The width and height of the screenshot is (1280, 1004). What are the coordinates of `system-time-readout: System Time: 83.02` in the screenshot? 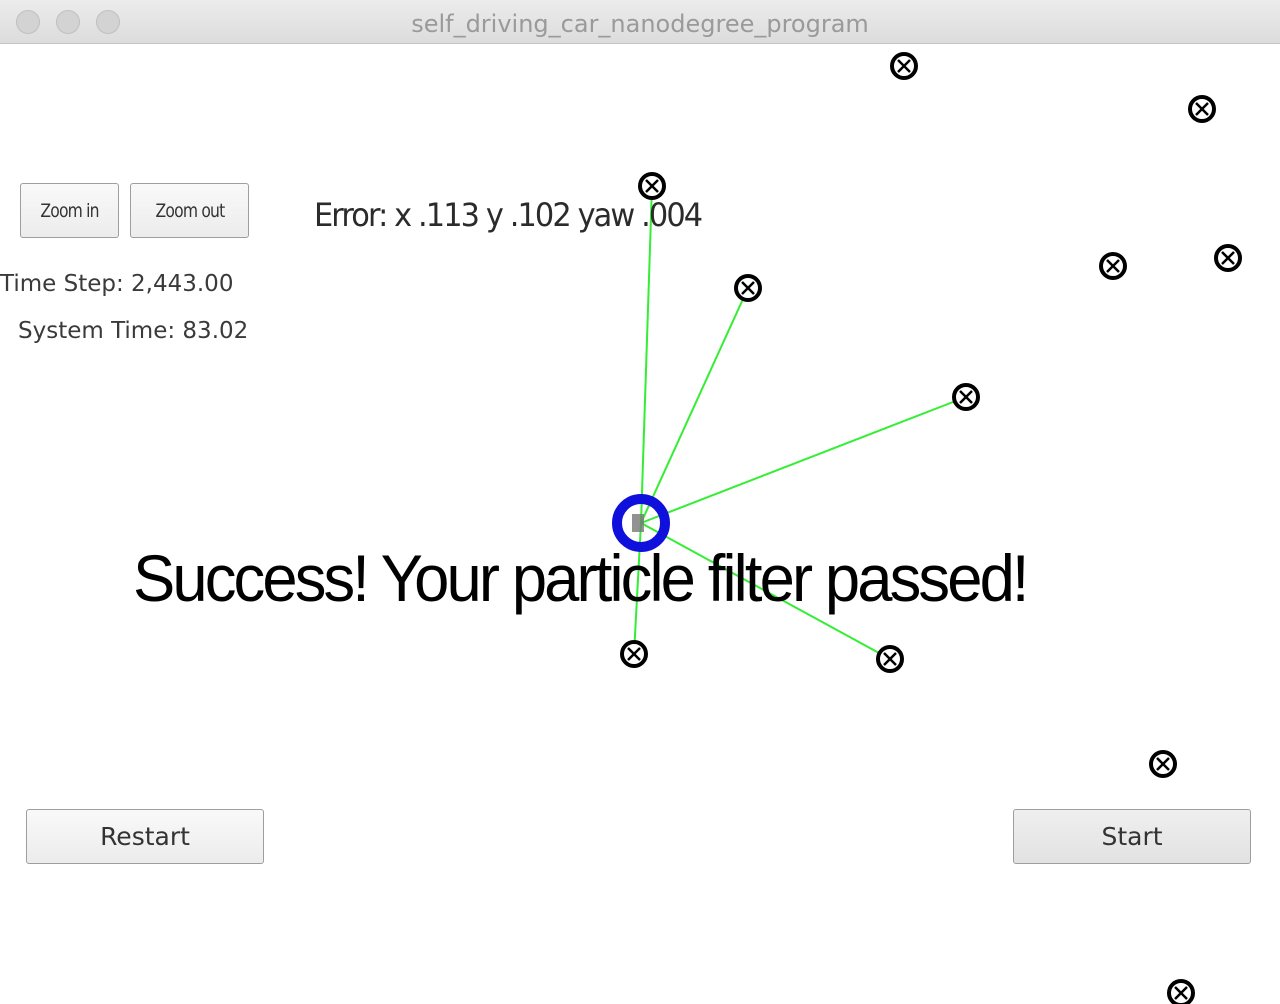 It's located at (133, 331).